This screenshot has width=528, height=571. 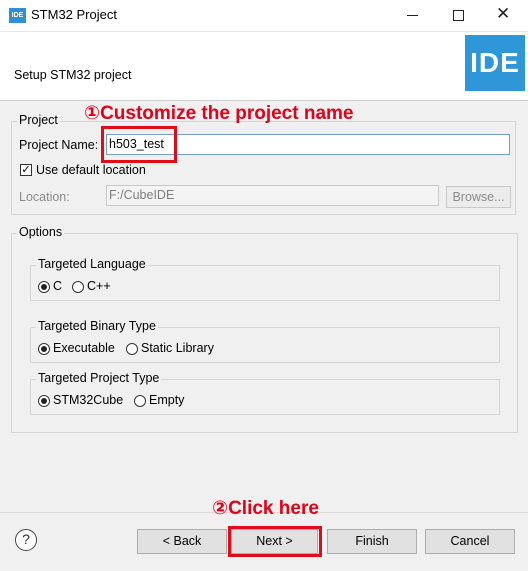 What do you see at coordinates (26, 170) in the screenshot?
I see `use-default-location-checkbox: ✓` at bounding box center [26, 170].